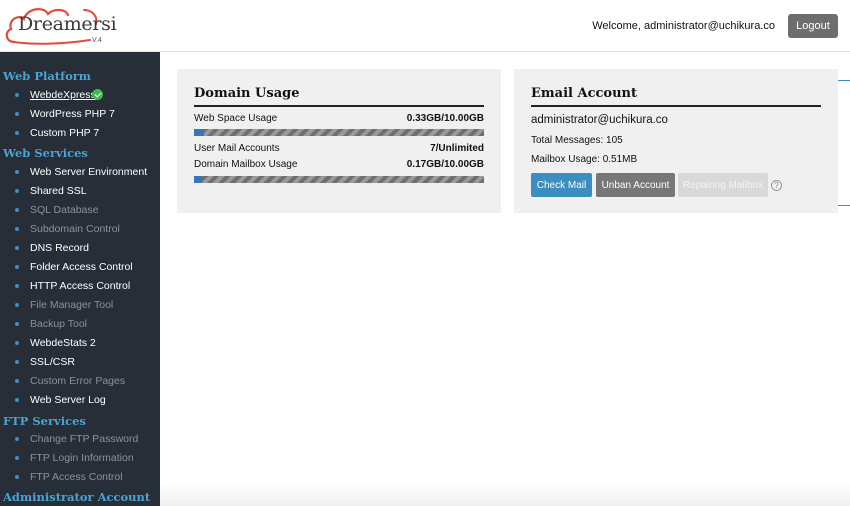 The image size is (850, 506). Describe the element at coordinates (237, 148) in the screenshot. I see `user-mail-accounts-label: User Mail Accounts` at that location.